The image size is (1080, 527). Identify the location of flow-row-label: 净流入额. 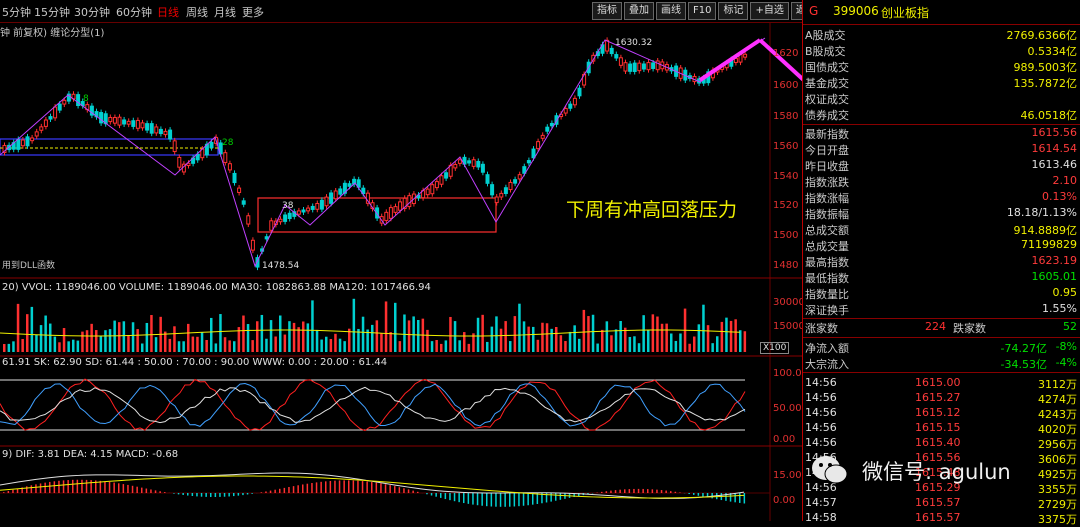
(827, 348).